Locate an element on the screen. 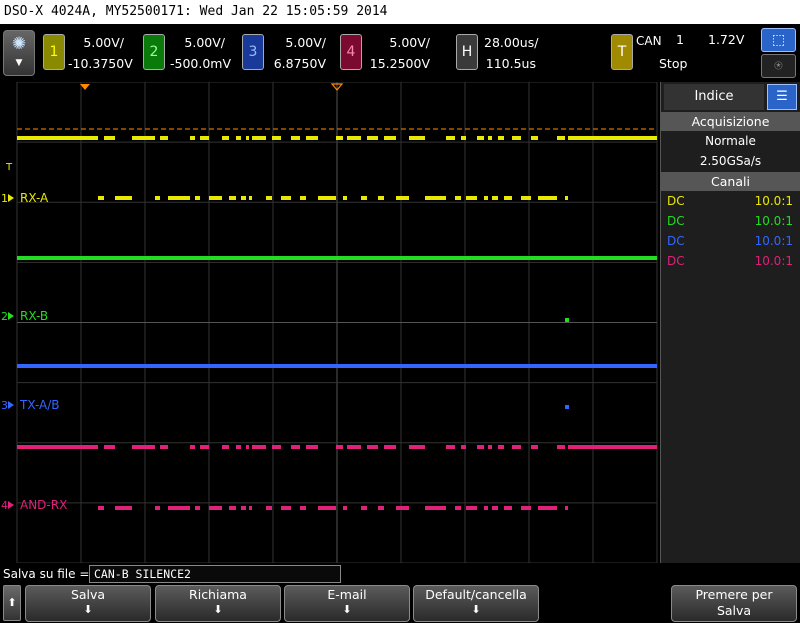  recall-softkey: Richiama ⬇ is located at coordinates (218, 603).